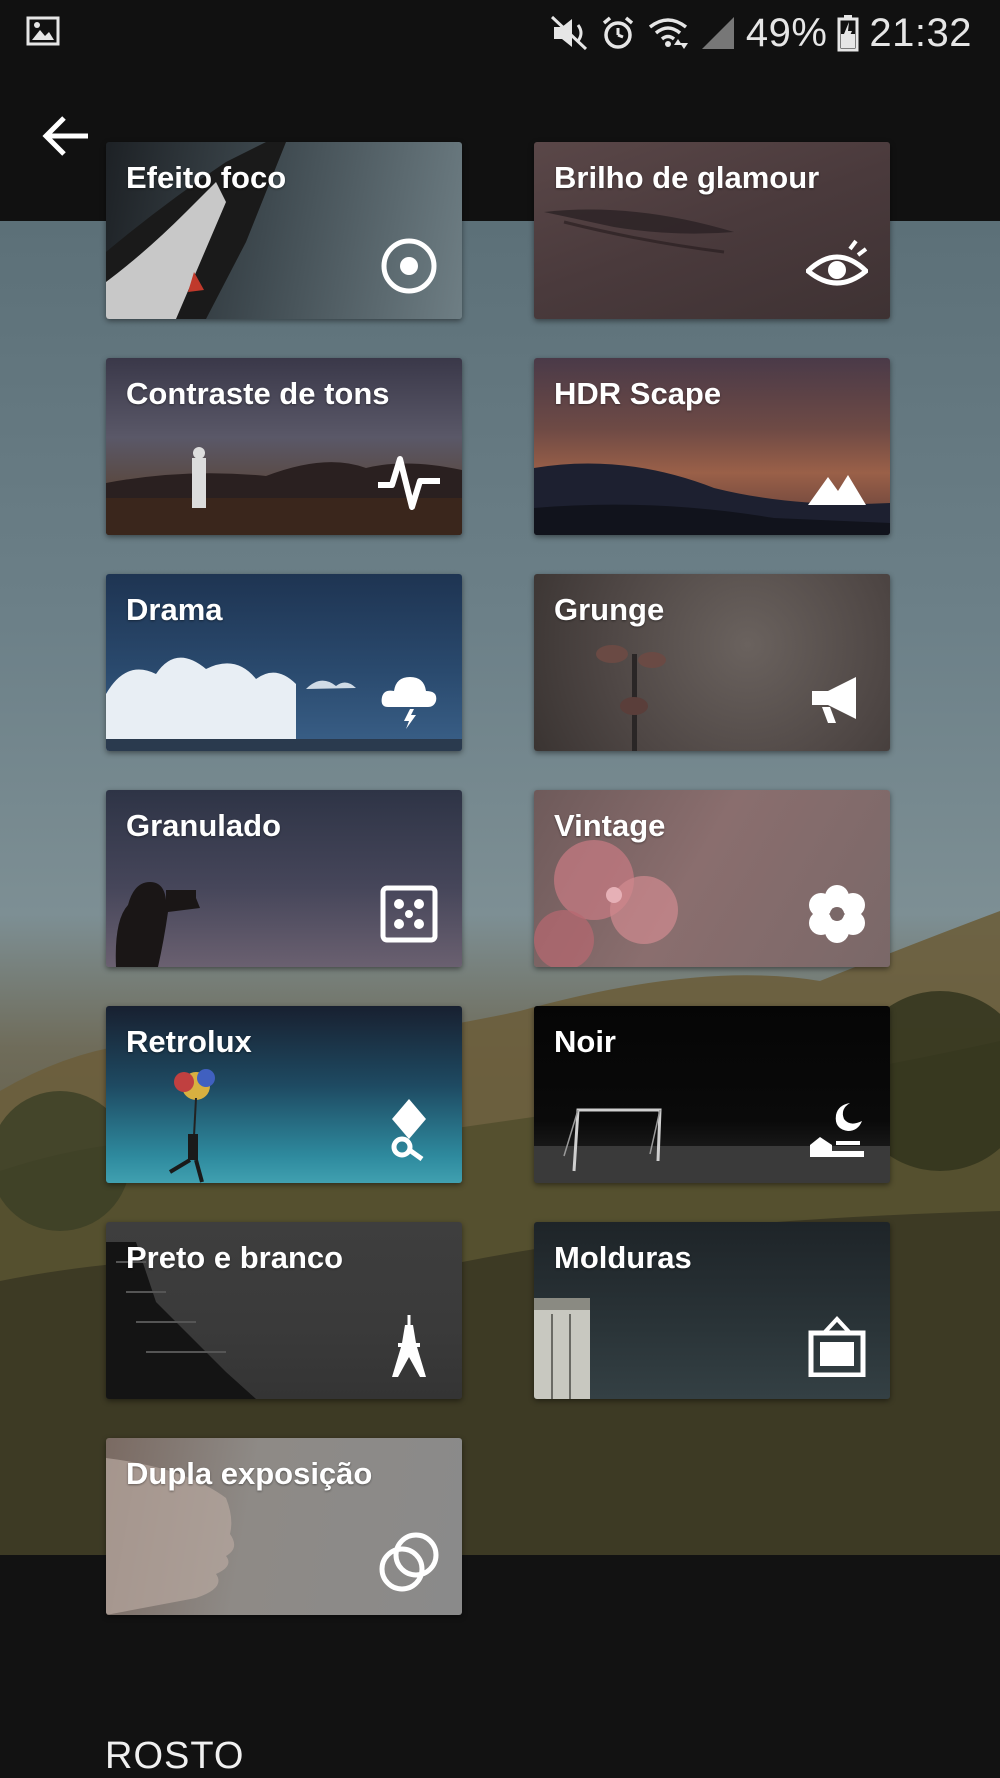 Image resolution: width=1000 pixels, height=1778 pixels. Describe the element at coordinates (249, 1473) in the screenshot. I see `filter-label: Dupla exposição` at that location.